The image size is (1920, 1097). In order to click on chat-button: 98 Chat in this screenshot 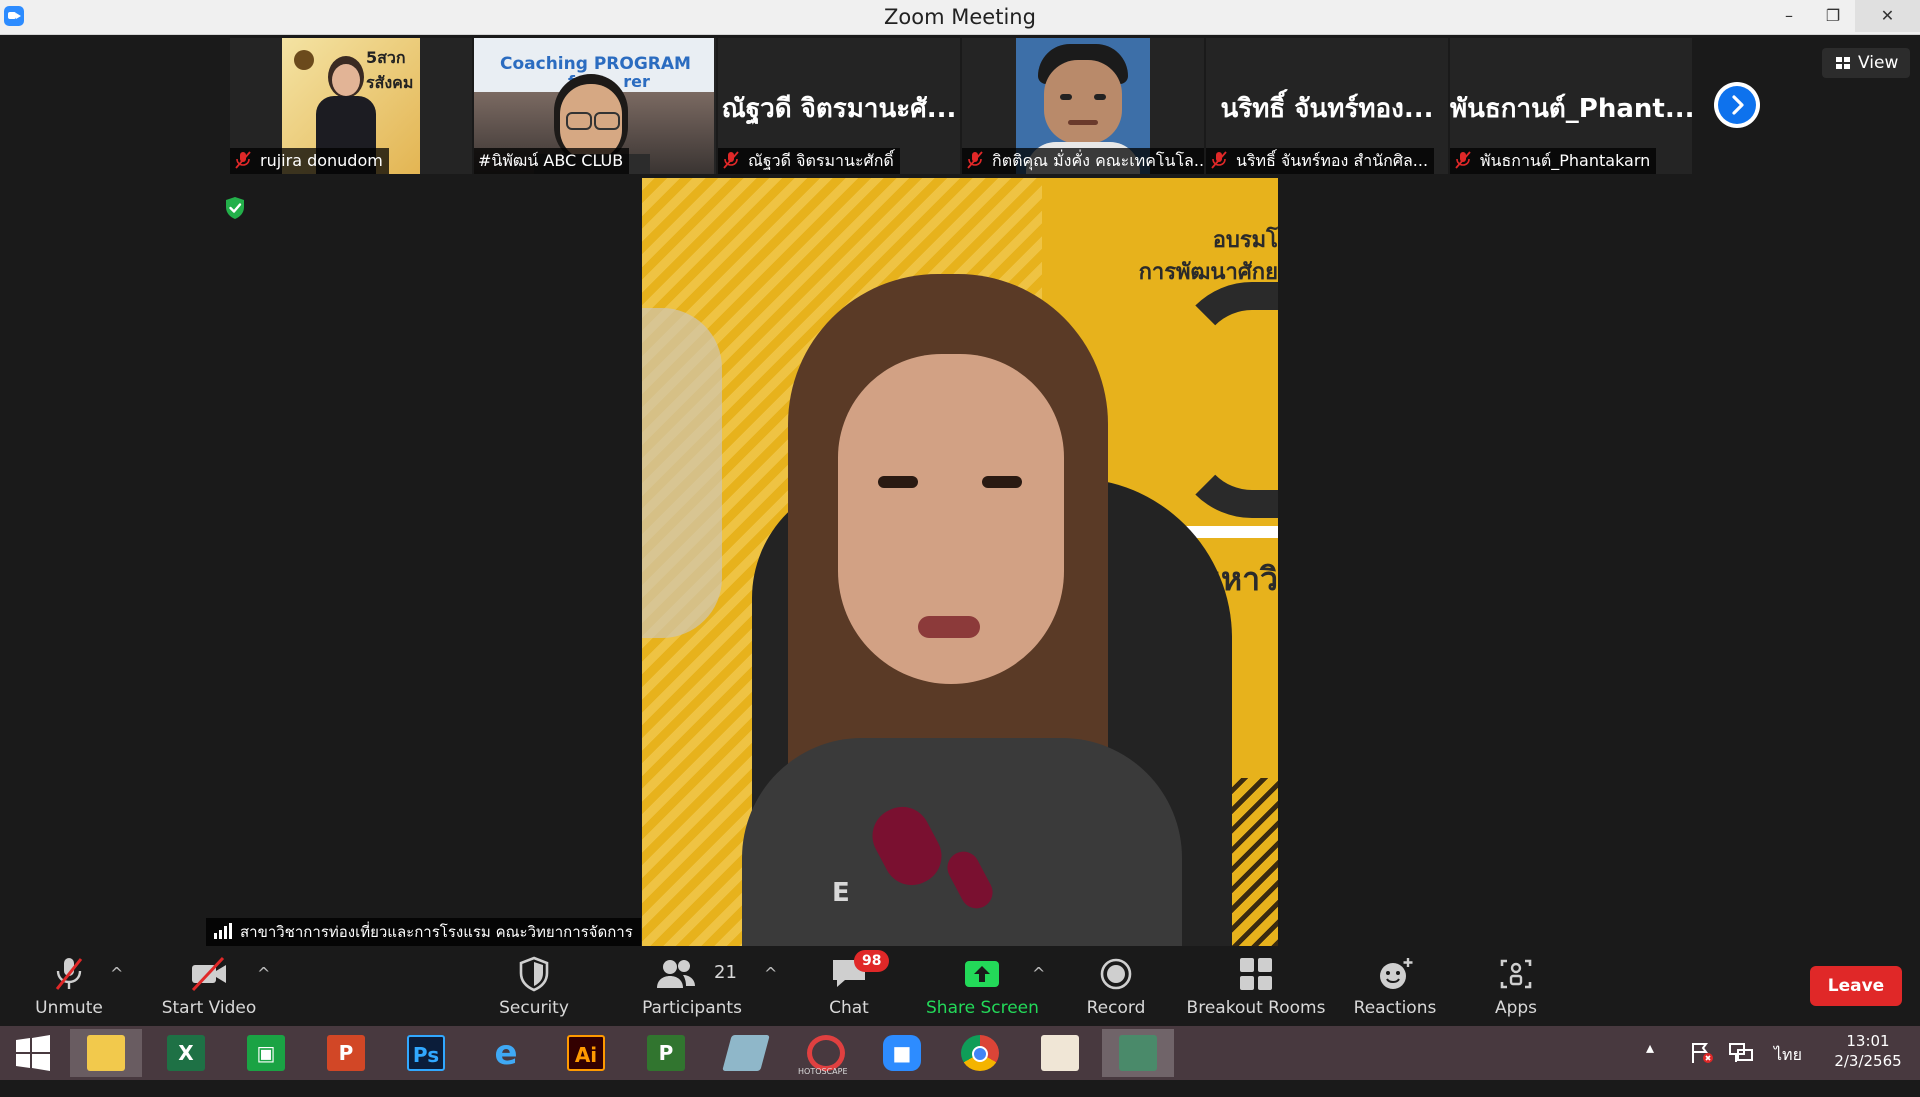, I will do `click(850, 986)`.